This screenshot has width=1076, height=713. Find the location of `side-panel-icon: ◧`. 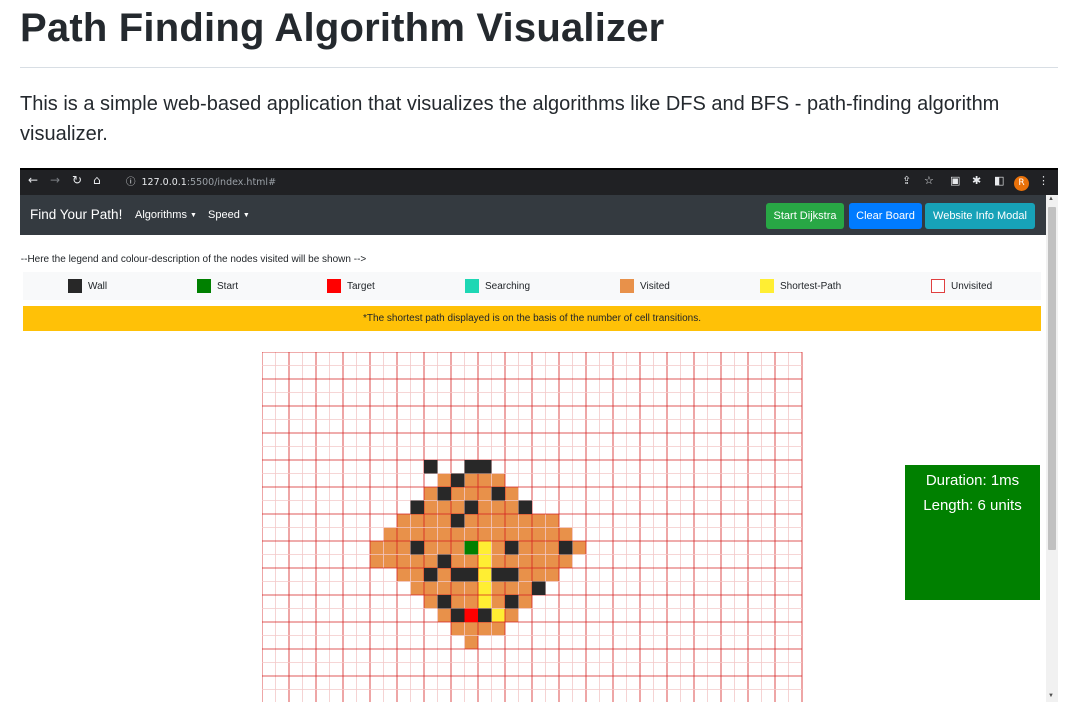

side-panel-icon: ◧ is located at coordinates (999, 180).